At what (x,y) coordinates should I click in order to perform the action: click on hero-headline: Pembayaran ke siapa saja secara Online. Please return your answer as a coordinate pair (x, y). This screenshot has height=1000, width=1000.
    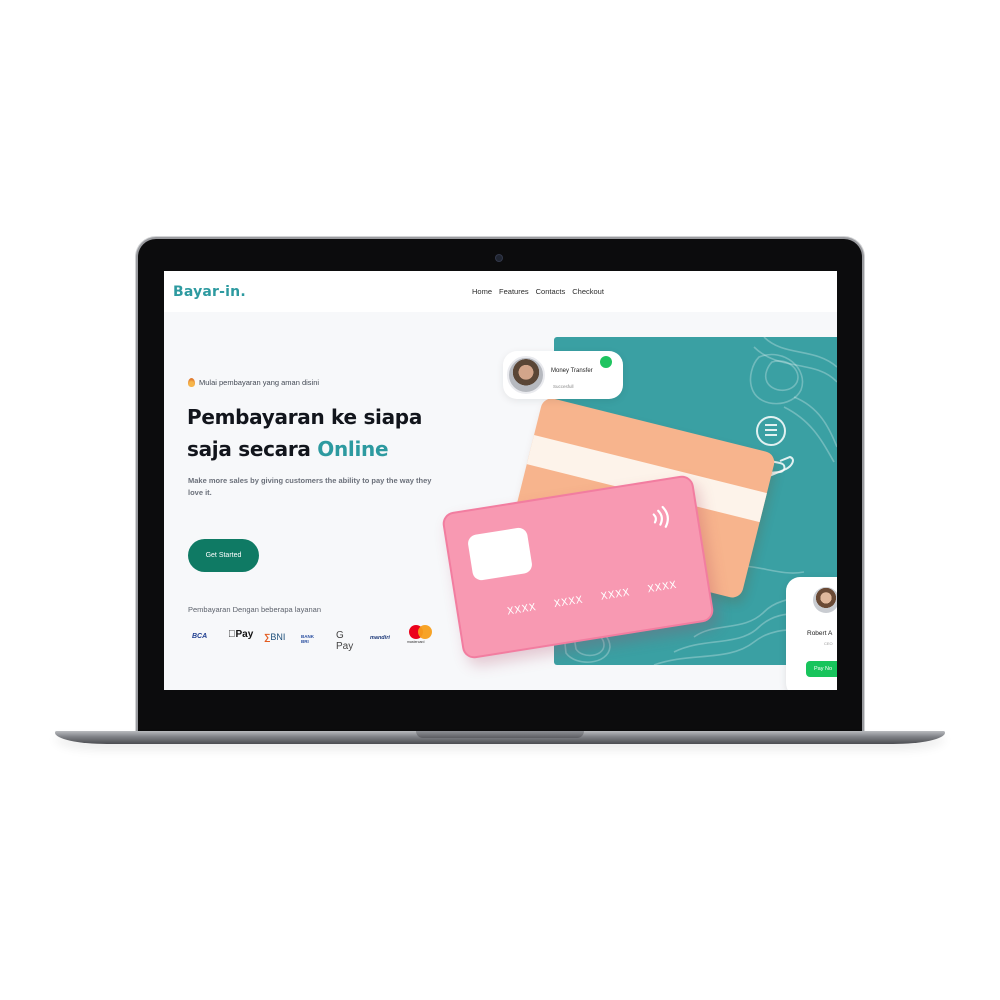
    Looking at the image, I should click on (317, 433).